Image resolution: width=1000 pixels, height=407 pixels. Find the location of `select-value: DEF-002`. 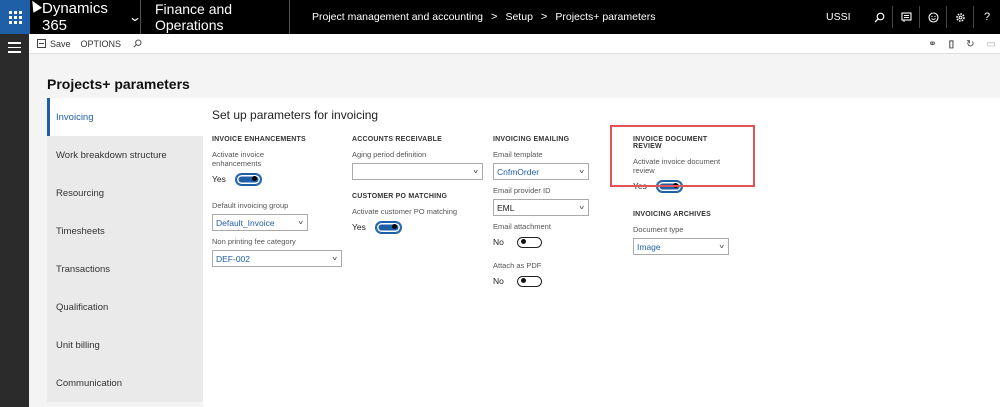

select-value: DEF-002 is located at coordinates (233, 258).